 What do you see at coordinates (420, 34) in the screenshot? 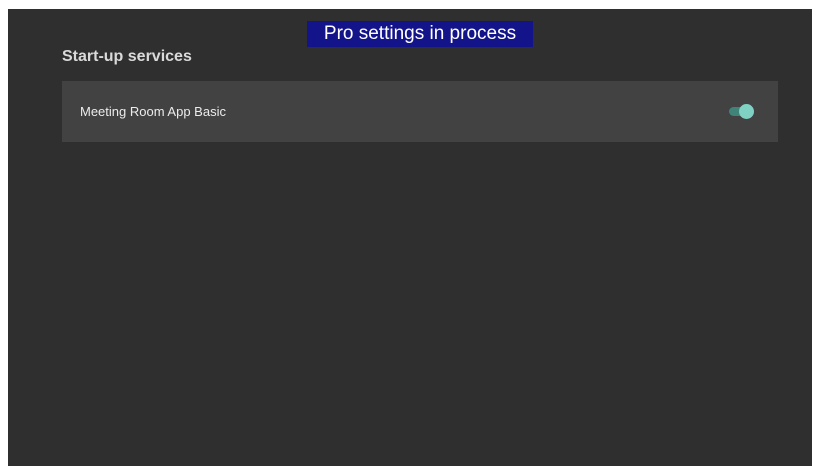
I see `status-banner: Pro settings in process` at bounding box center [420, 34].